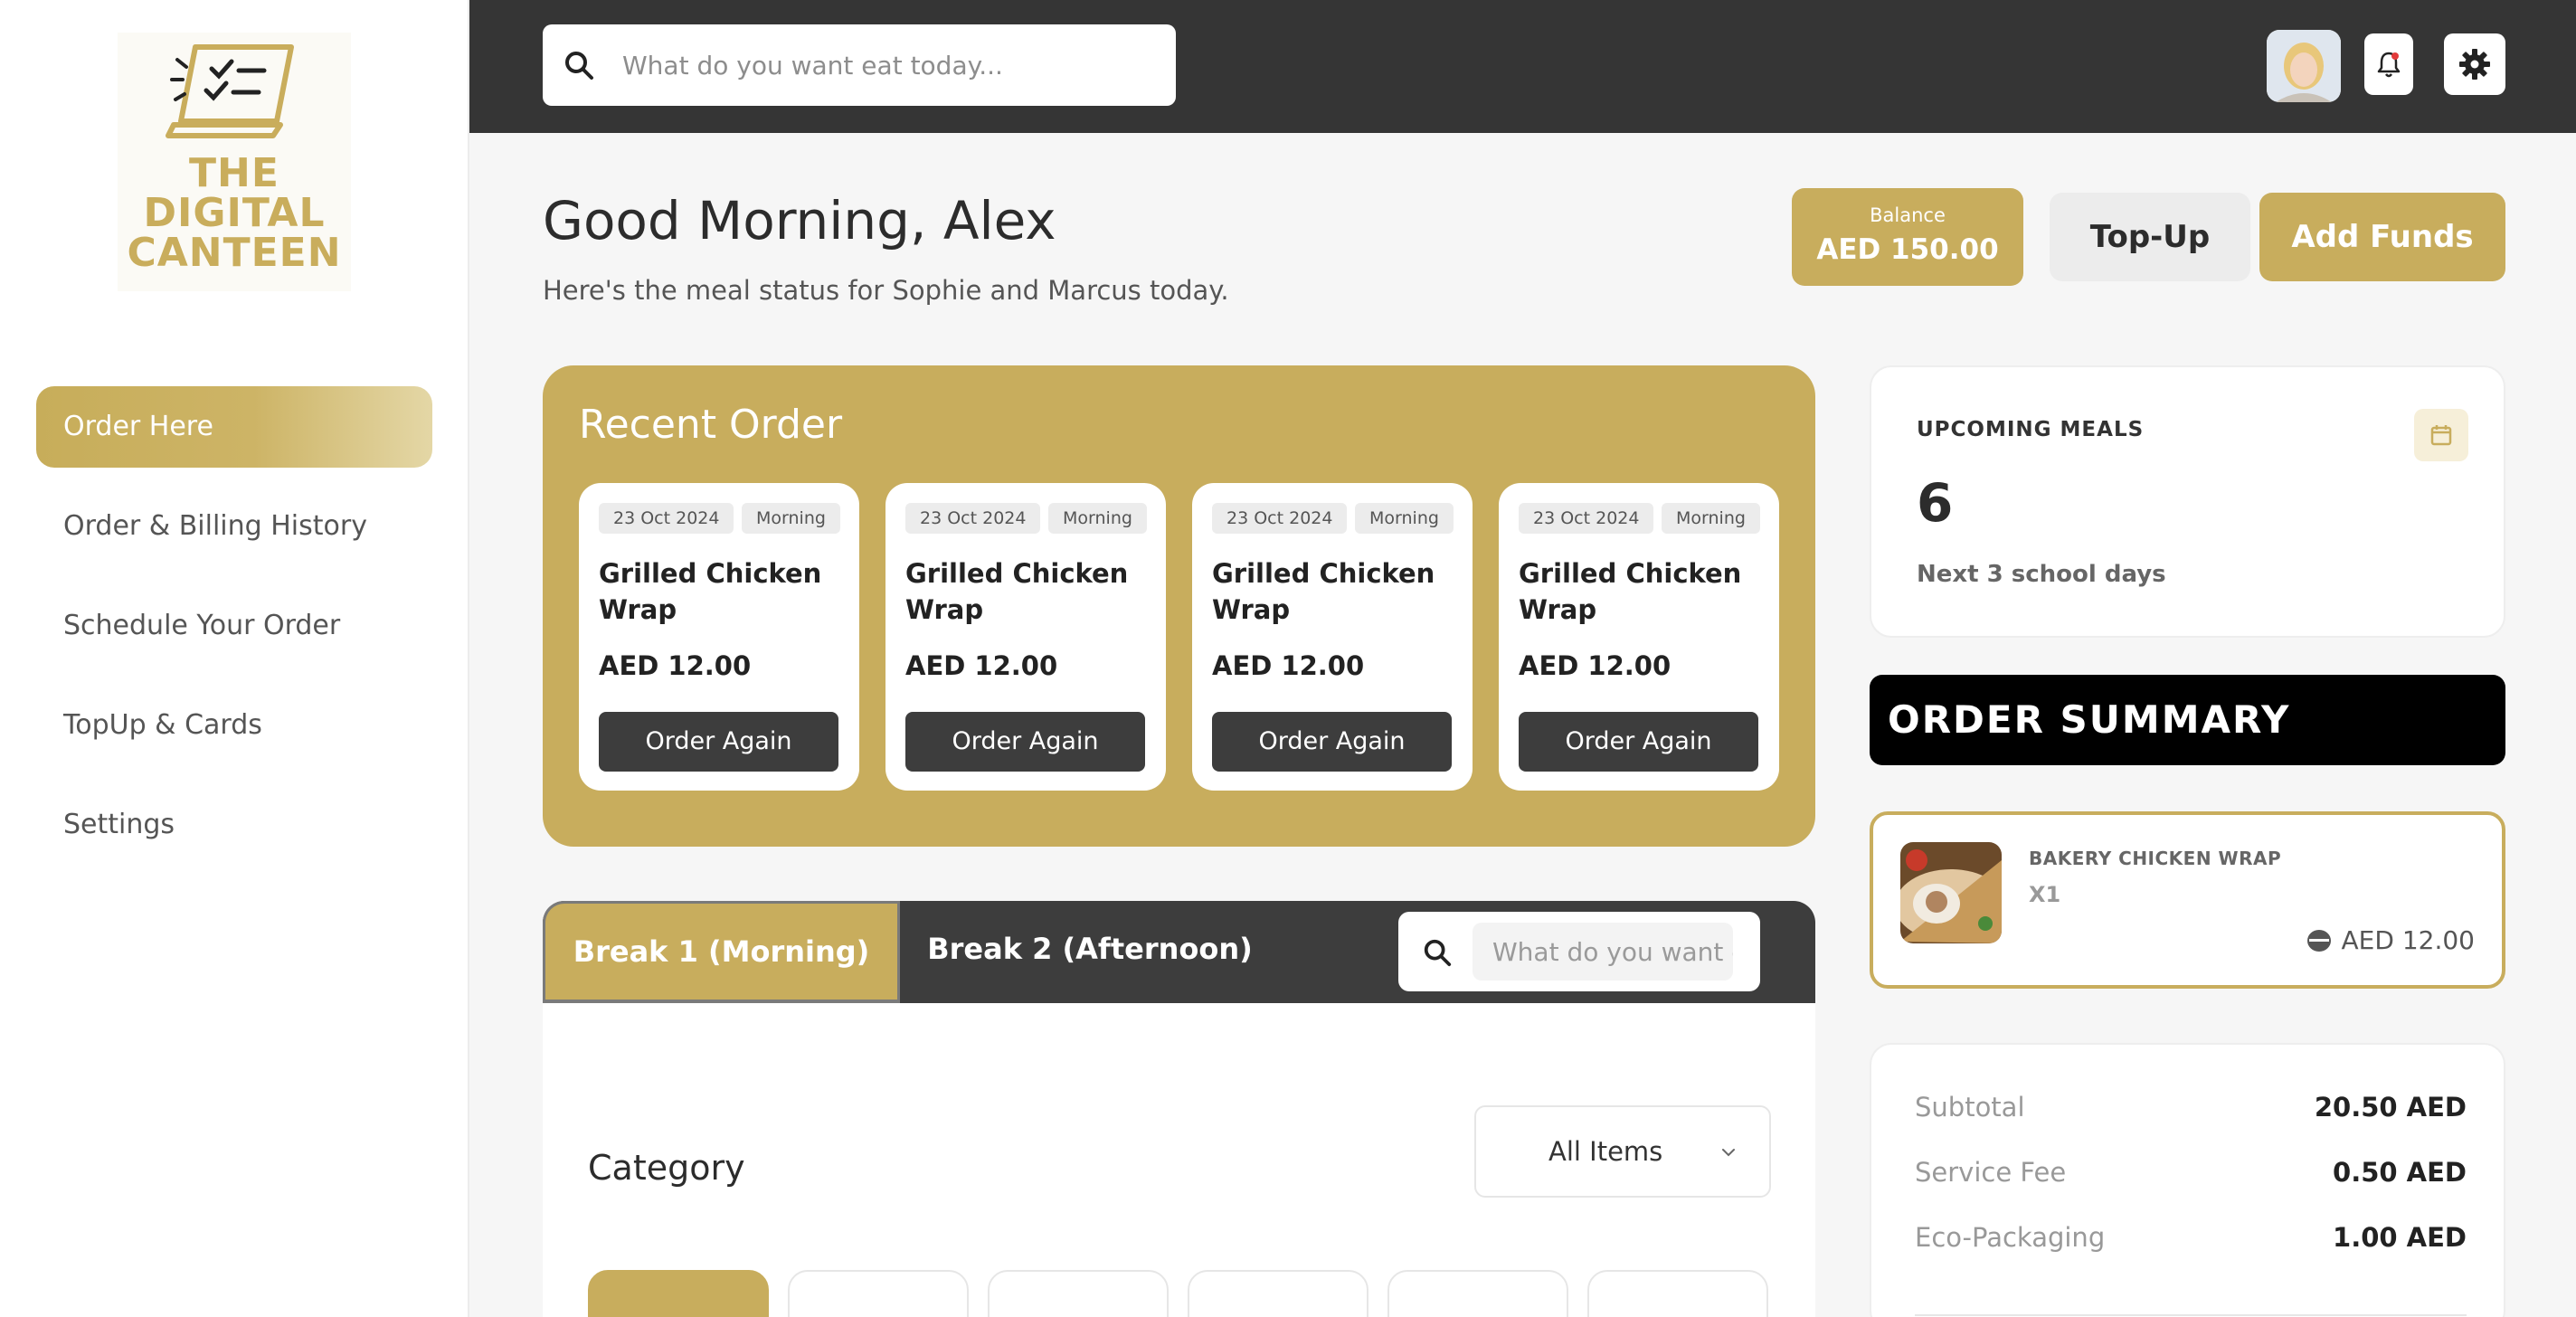  Describe the element at coordinates (1522, 66) in the screenshot. I see `top-bar` at that location.